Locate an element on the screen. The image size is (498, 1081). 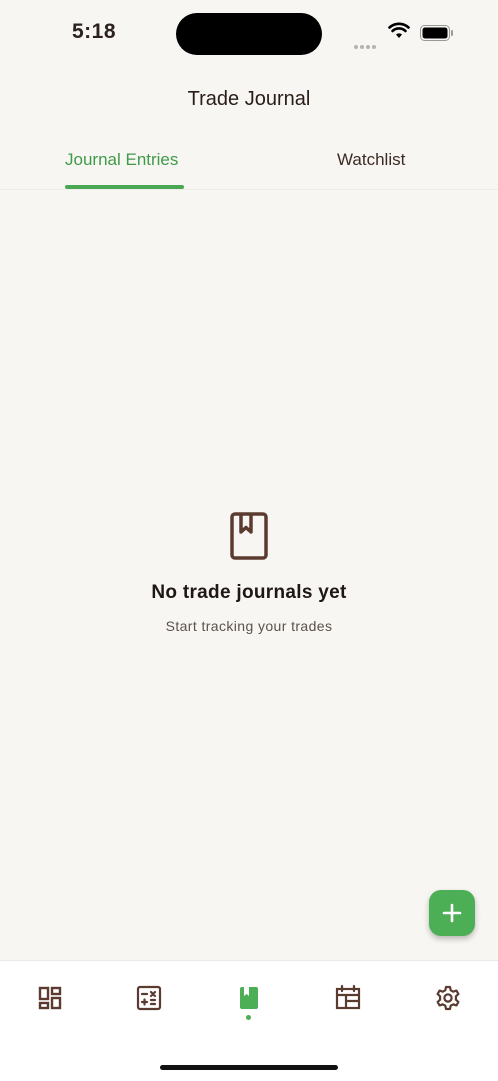
active-nav-indicator is located at coordinates (248, 1017).